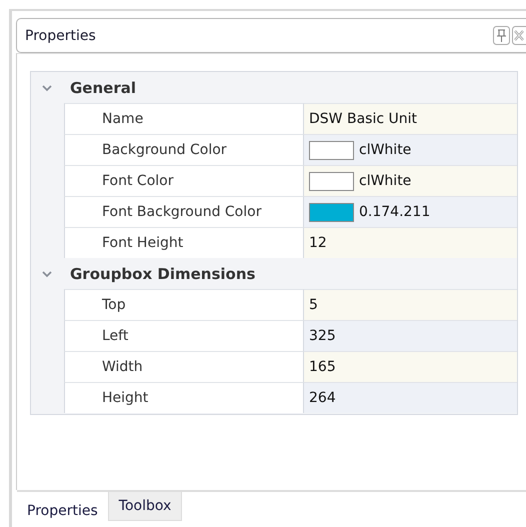 This screenshot has height=527, width=526. I want to click on property-value: 264, so click(322, 398).